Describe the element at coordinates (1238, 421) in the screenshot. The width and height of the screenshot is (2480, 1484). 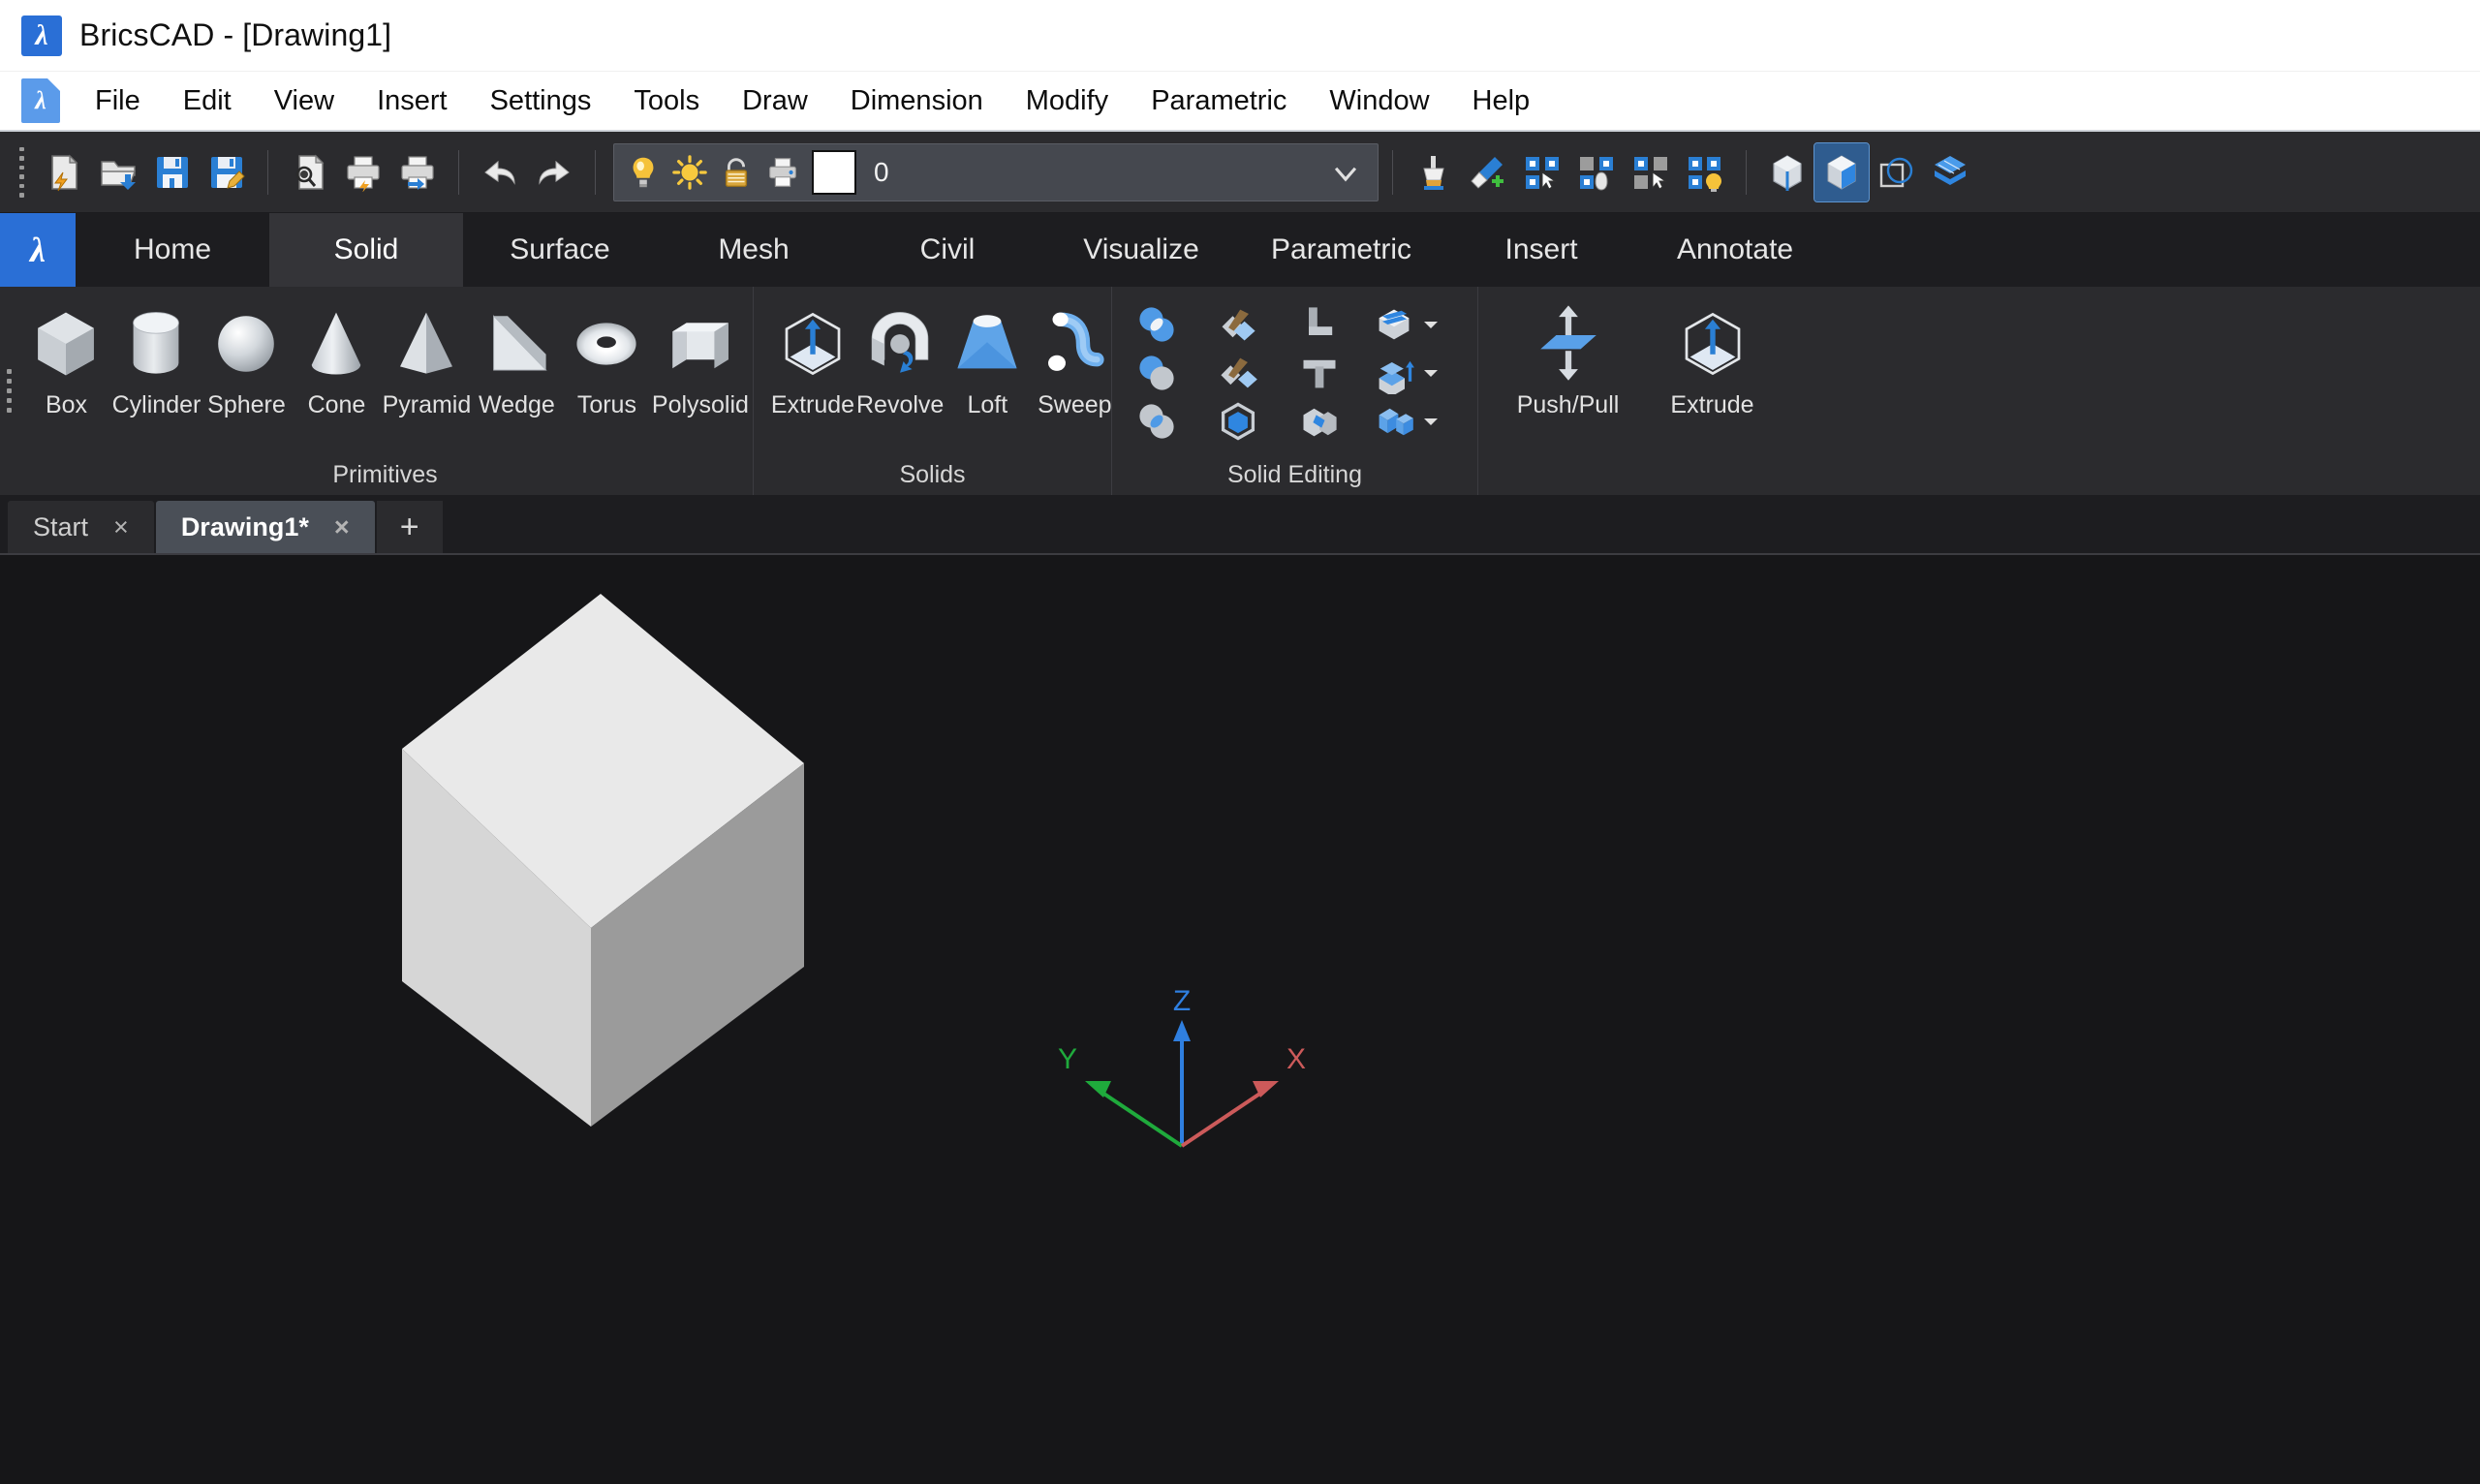
I see `solid-editing-interfere-button` at that location.